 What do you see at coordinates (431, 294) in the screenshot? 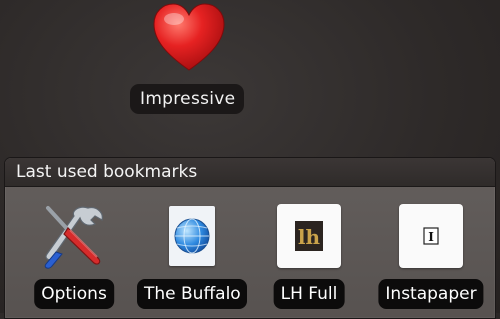
I see `bookmark-label: Instapaper` at bounding box center [431, 294].